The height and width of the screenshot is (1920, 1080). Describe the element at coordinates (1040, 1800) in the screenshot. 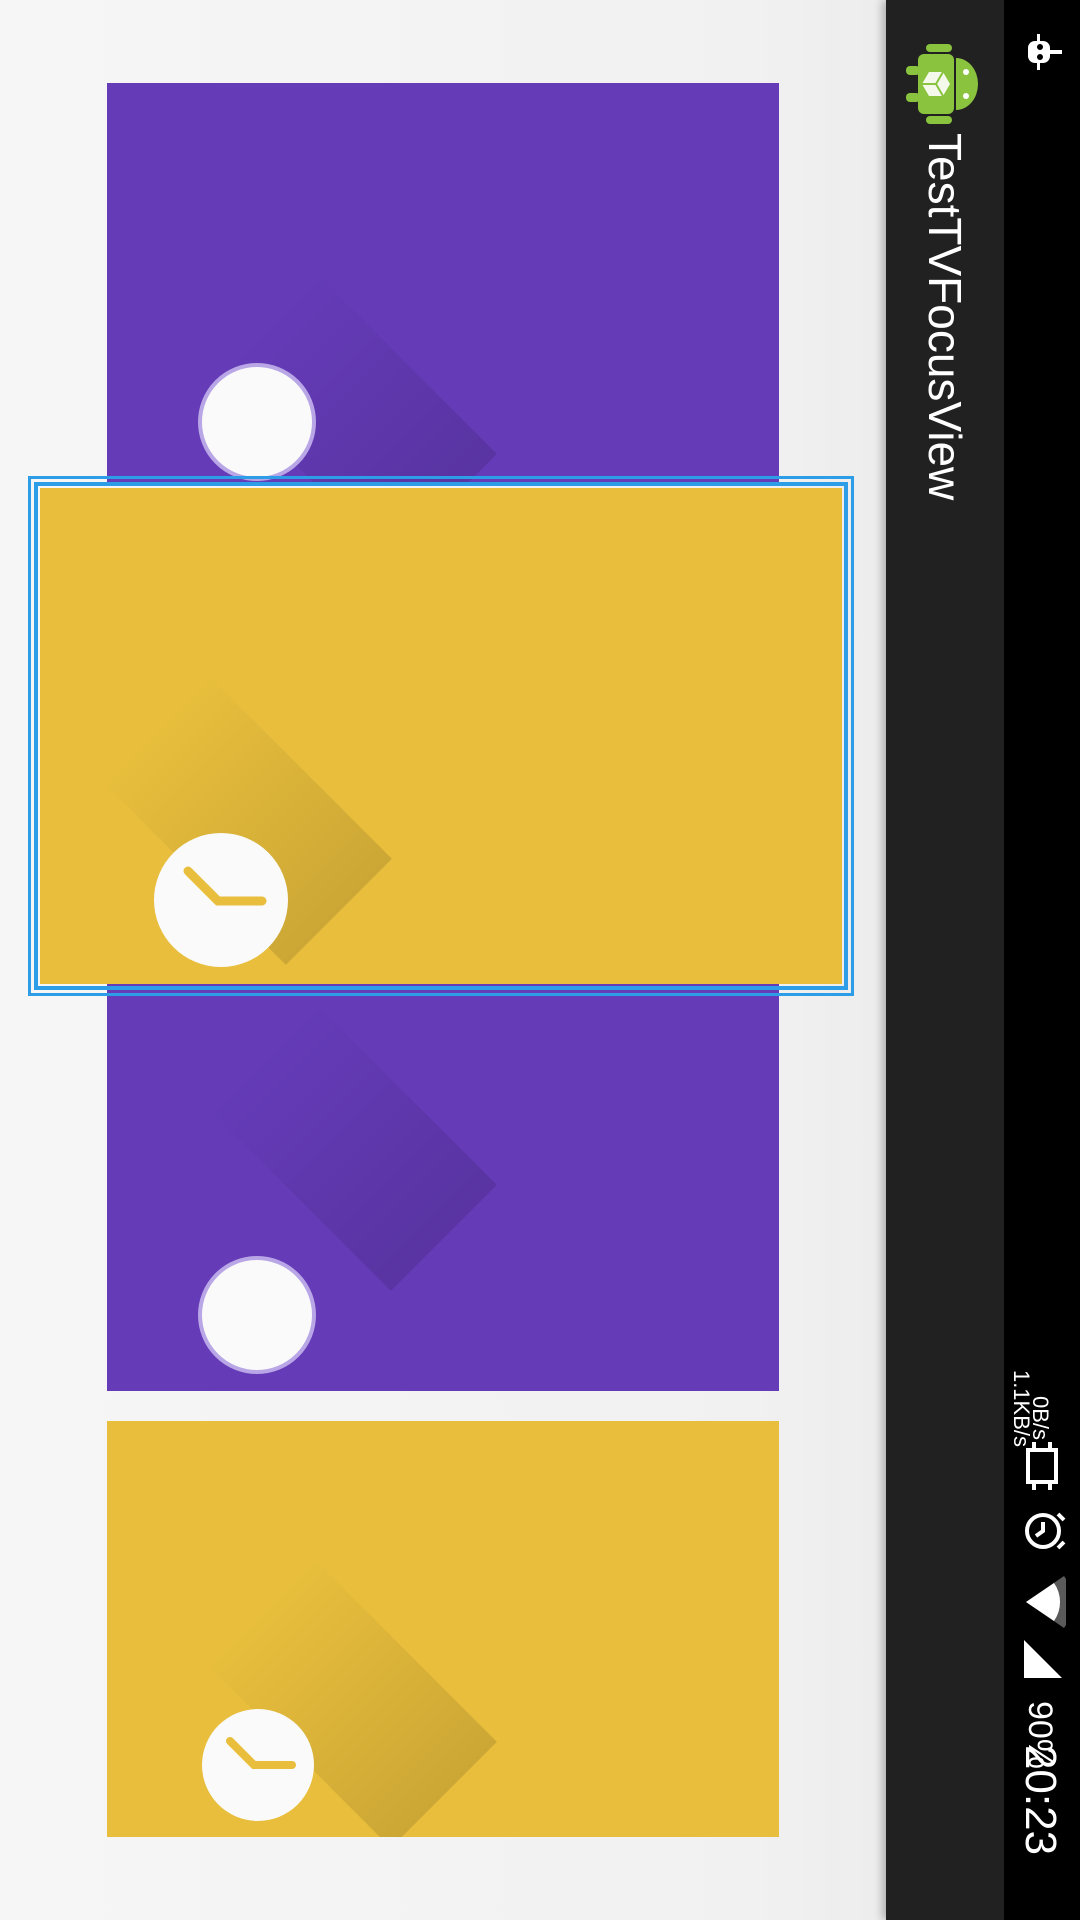

I see `status-clock: 20:23` at that location.